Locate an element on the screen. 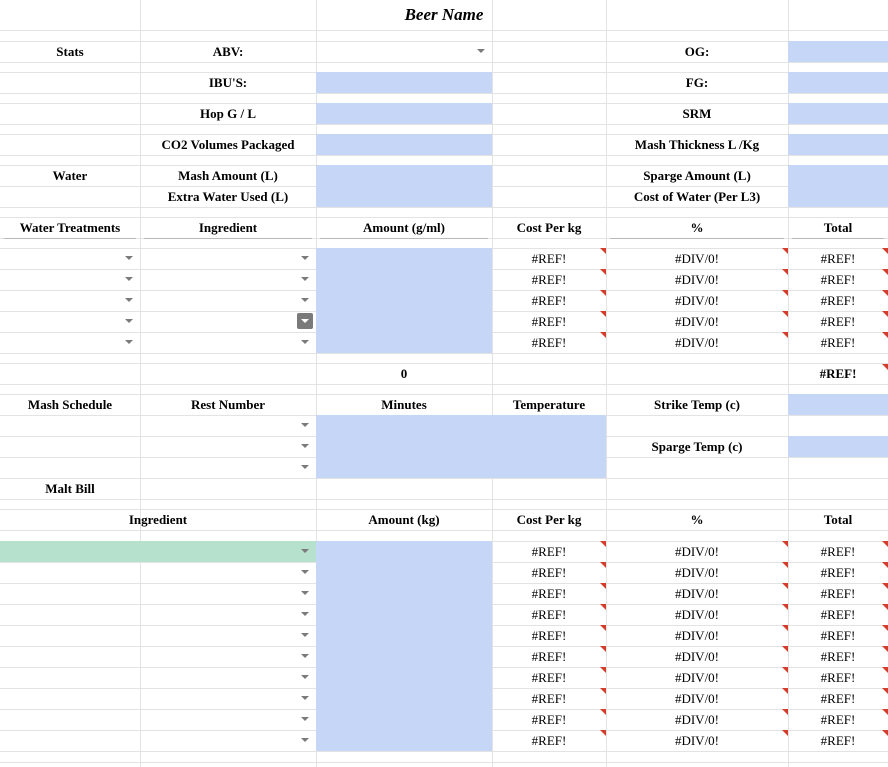 This screenshot has width=888, height=767. treatments-header-total: Total is located at coordinates (838, 227).